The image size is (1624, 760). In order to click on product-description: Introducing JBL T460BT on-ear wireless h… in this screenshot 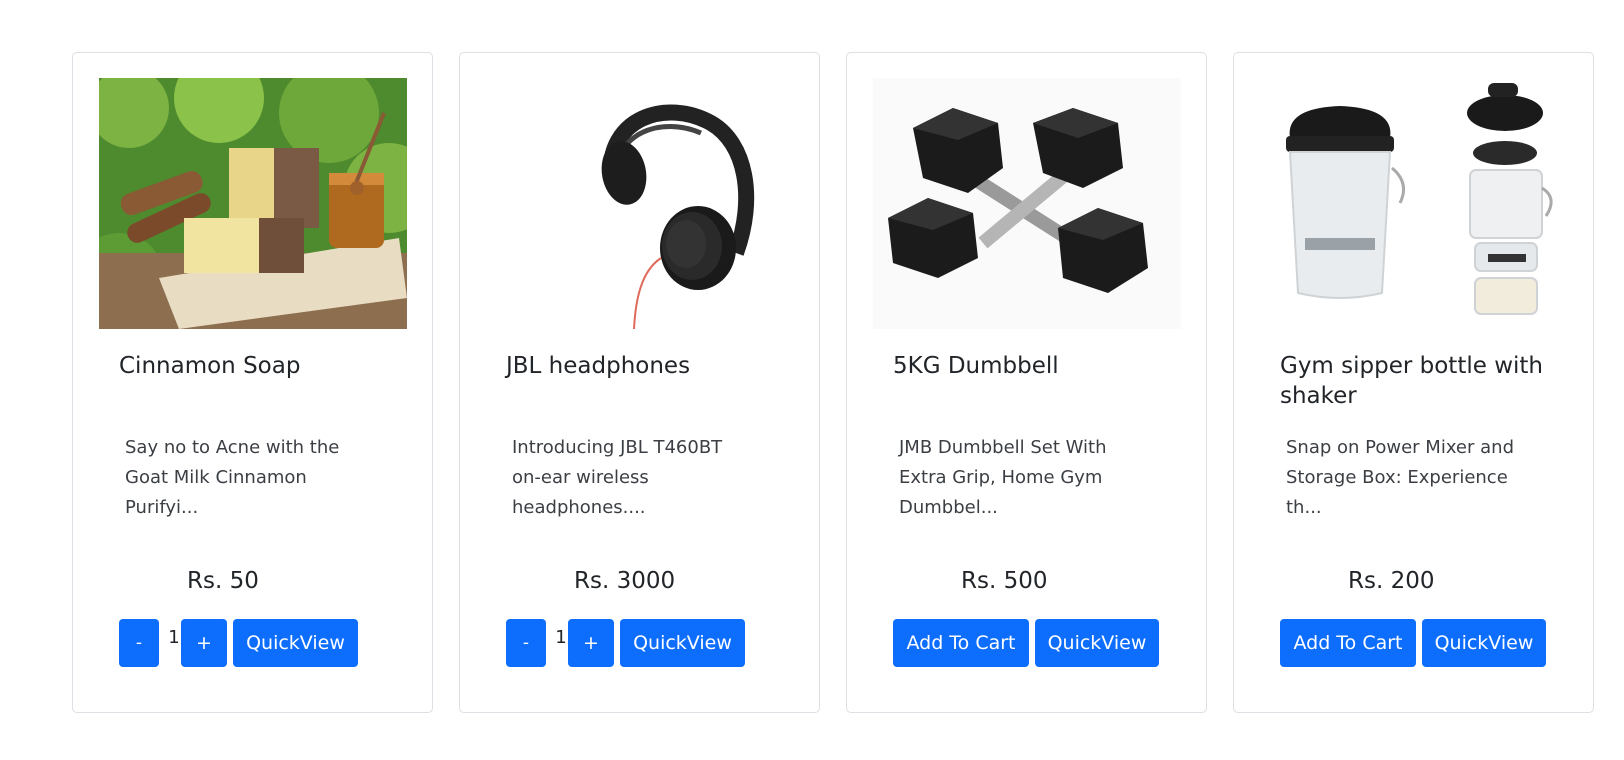, I will do `click(617, 477)`.